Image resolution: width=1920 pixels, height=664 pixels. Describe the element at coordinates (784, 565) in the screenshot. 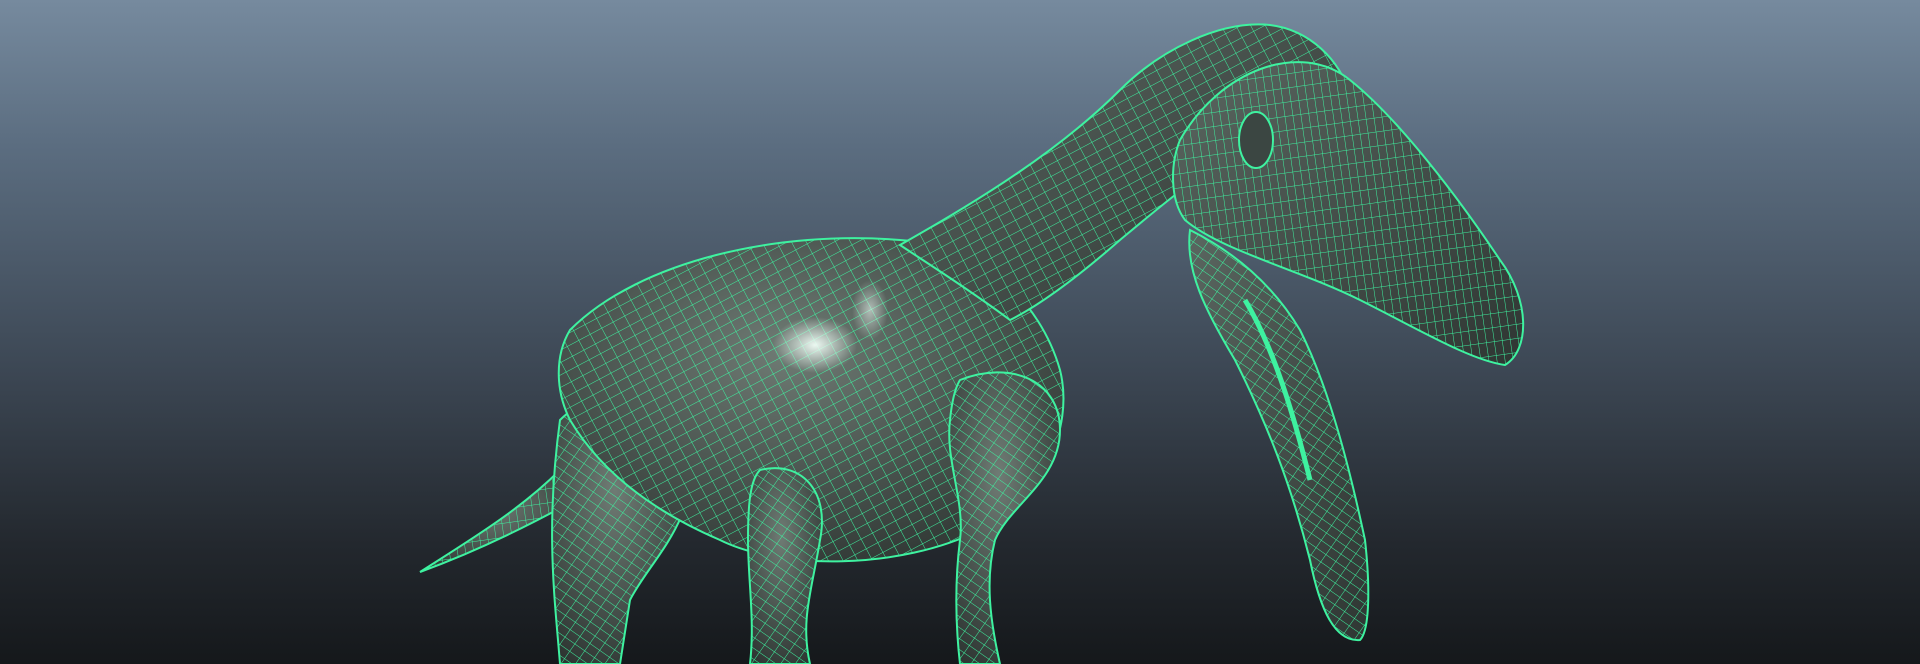

I see `front-leg-left-mesh` at that location.